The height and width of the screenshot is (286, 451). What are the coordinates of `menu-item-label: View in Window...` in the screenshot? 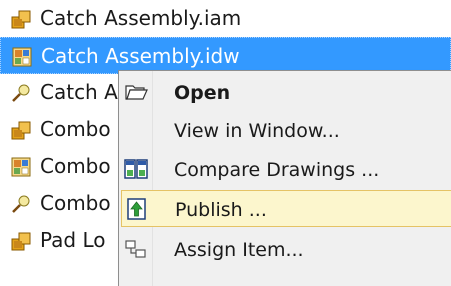 It's located at (257, 131).